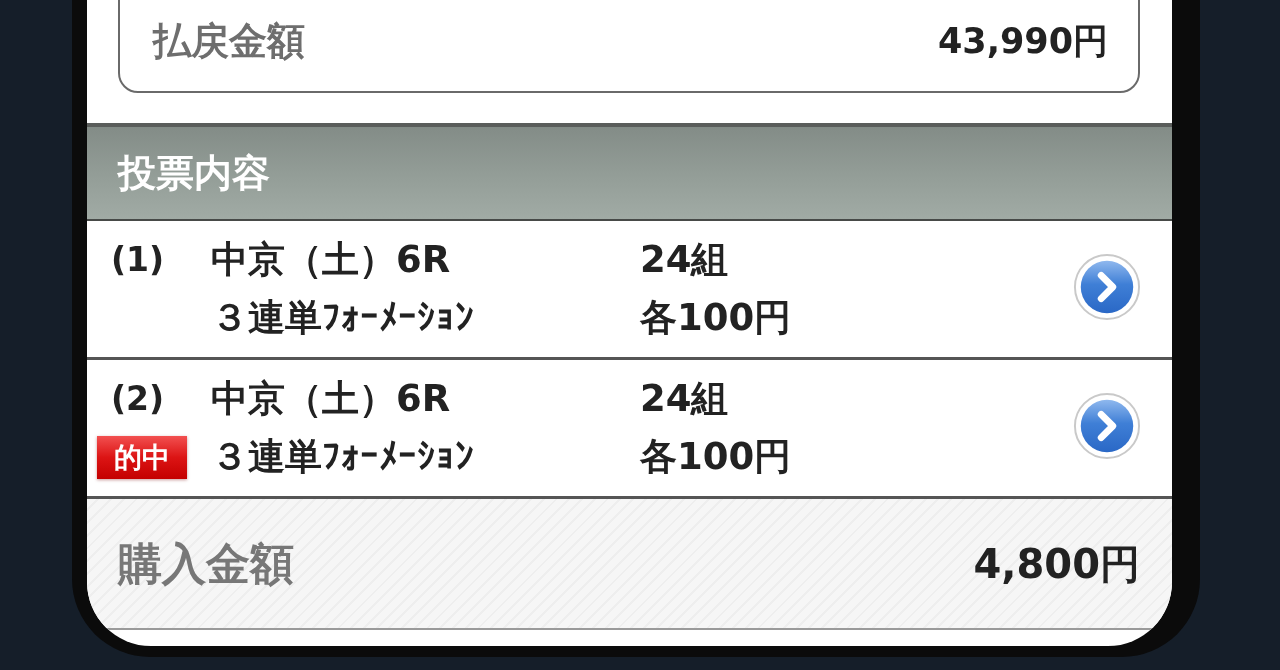 The height and width of the screenshot is (670, 1280). Describe the element at coordinates (142, 457) in the screenshot. I see `hit-badge: 的中` at that location.